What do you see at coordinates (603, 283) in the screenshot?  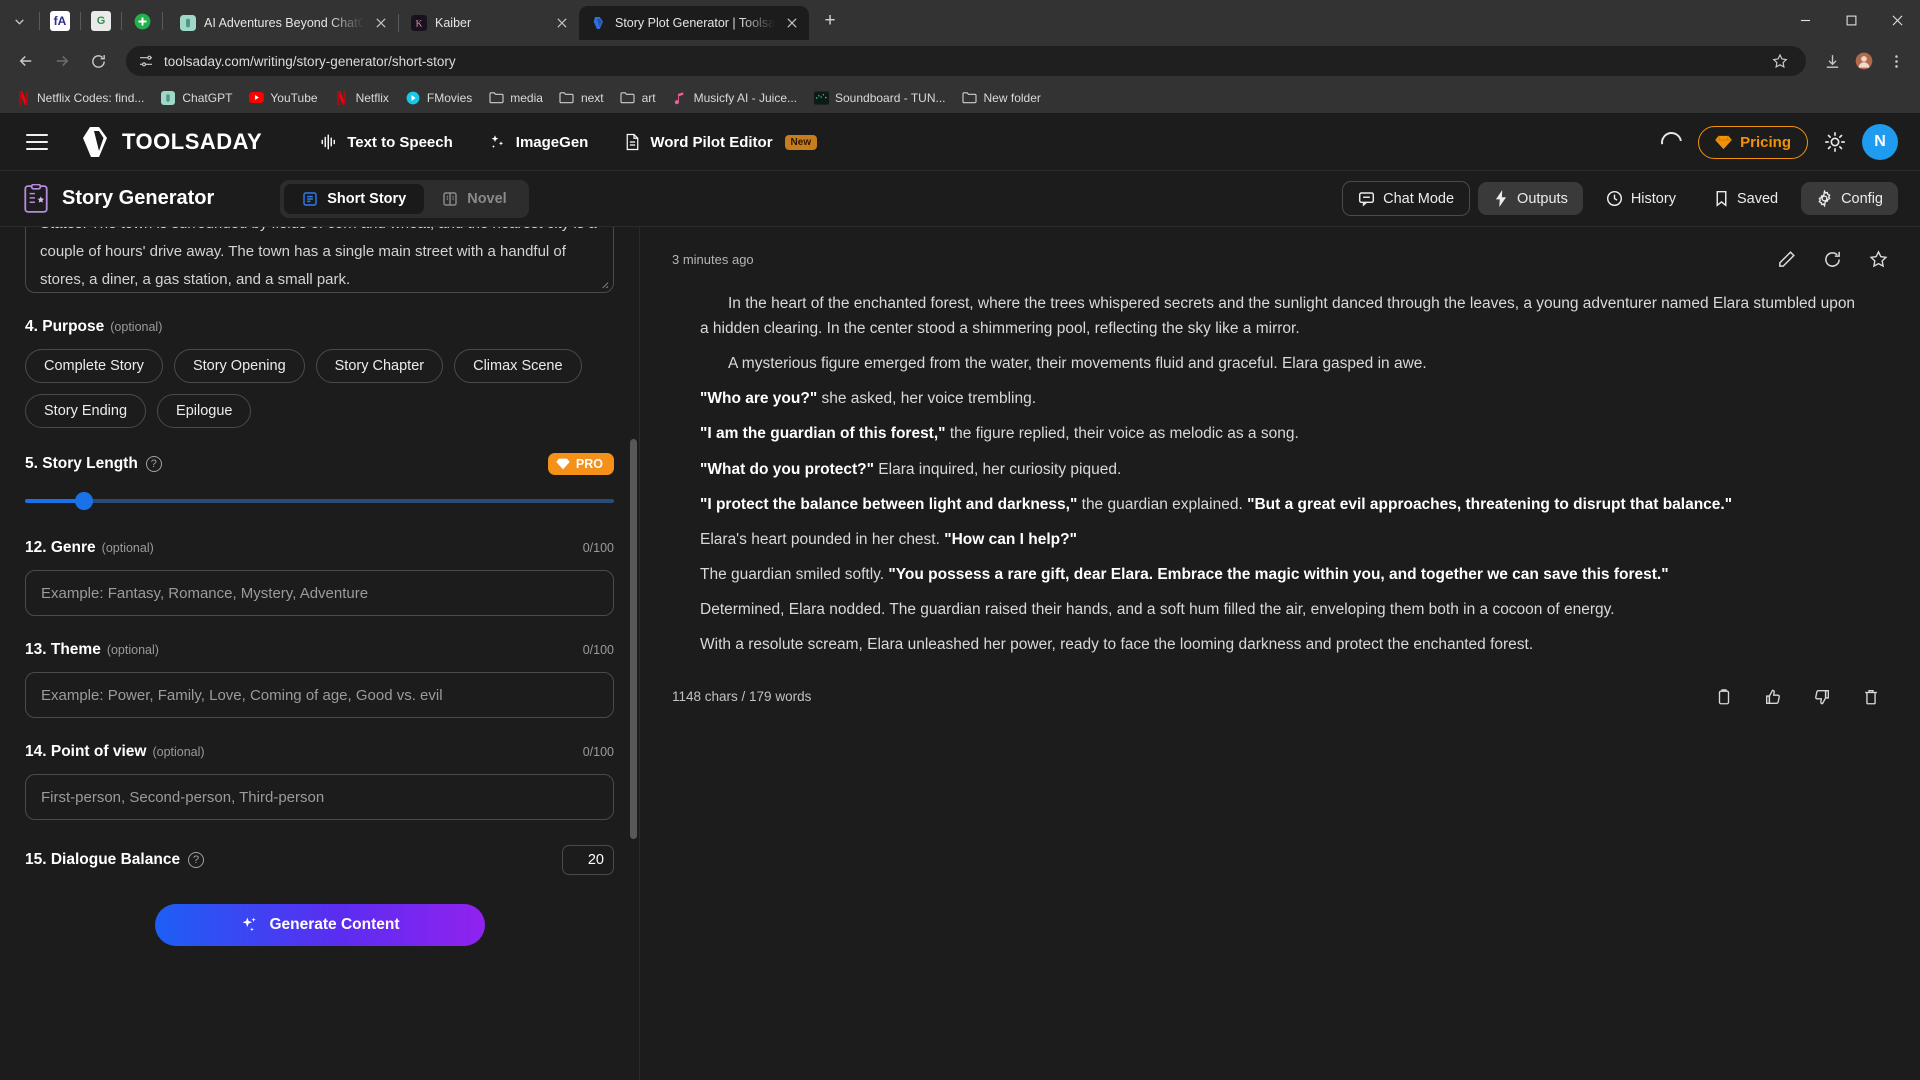 I see `resize-grip-icon` at bounding box center [603, 283].